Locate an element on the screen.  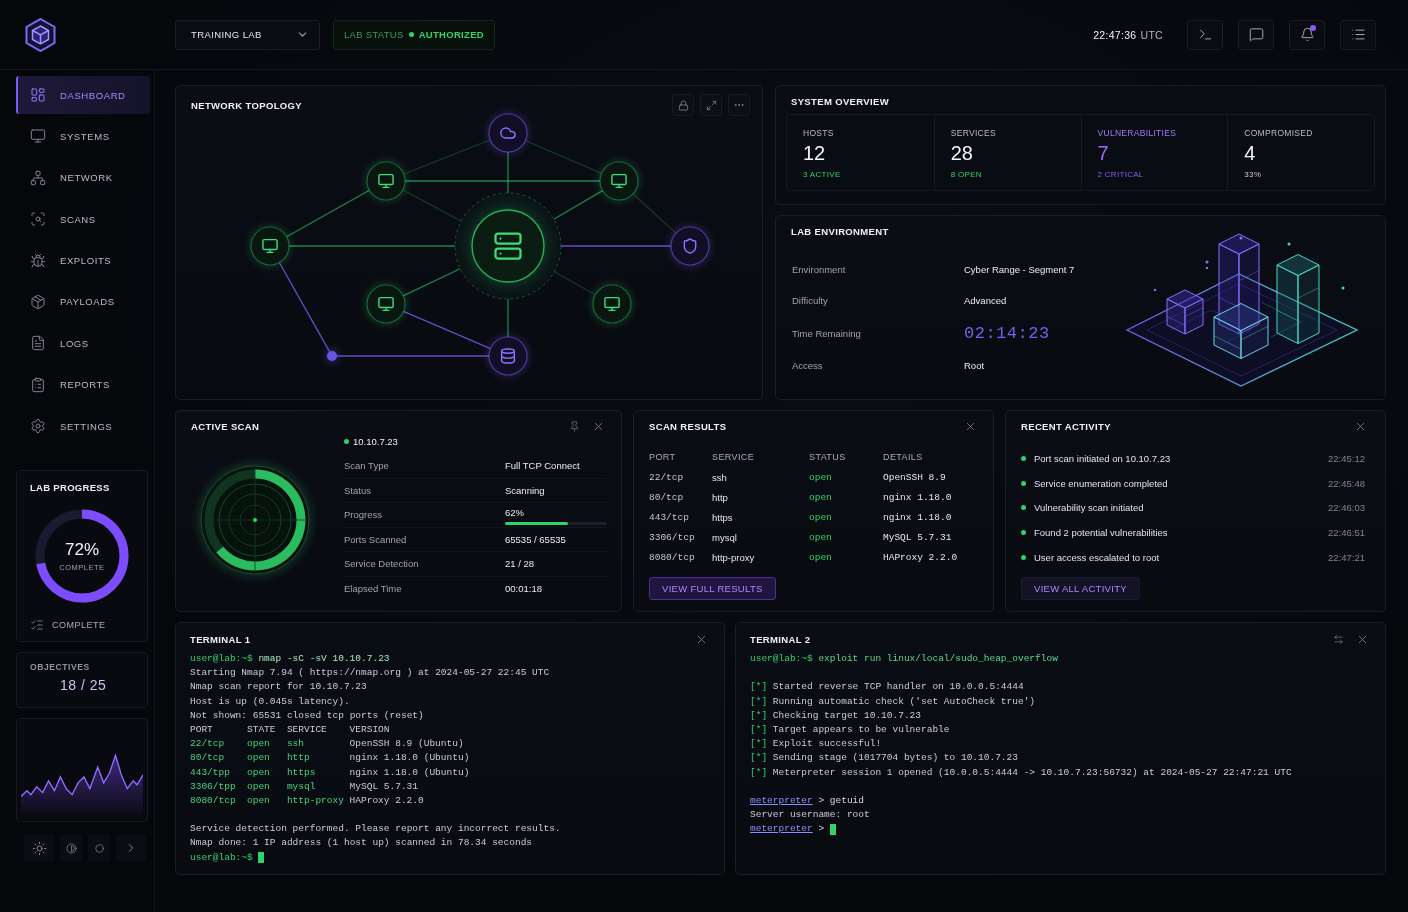
terminal-cell-text: SERVICE is located at coordinates (307, 729).